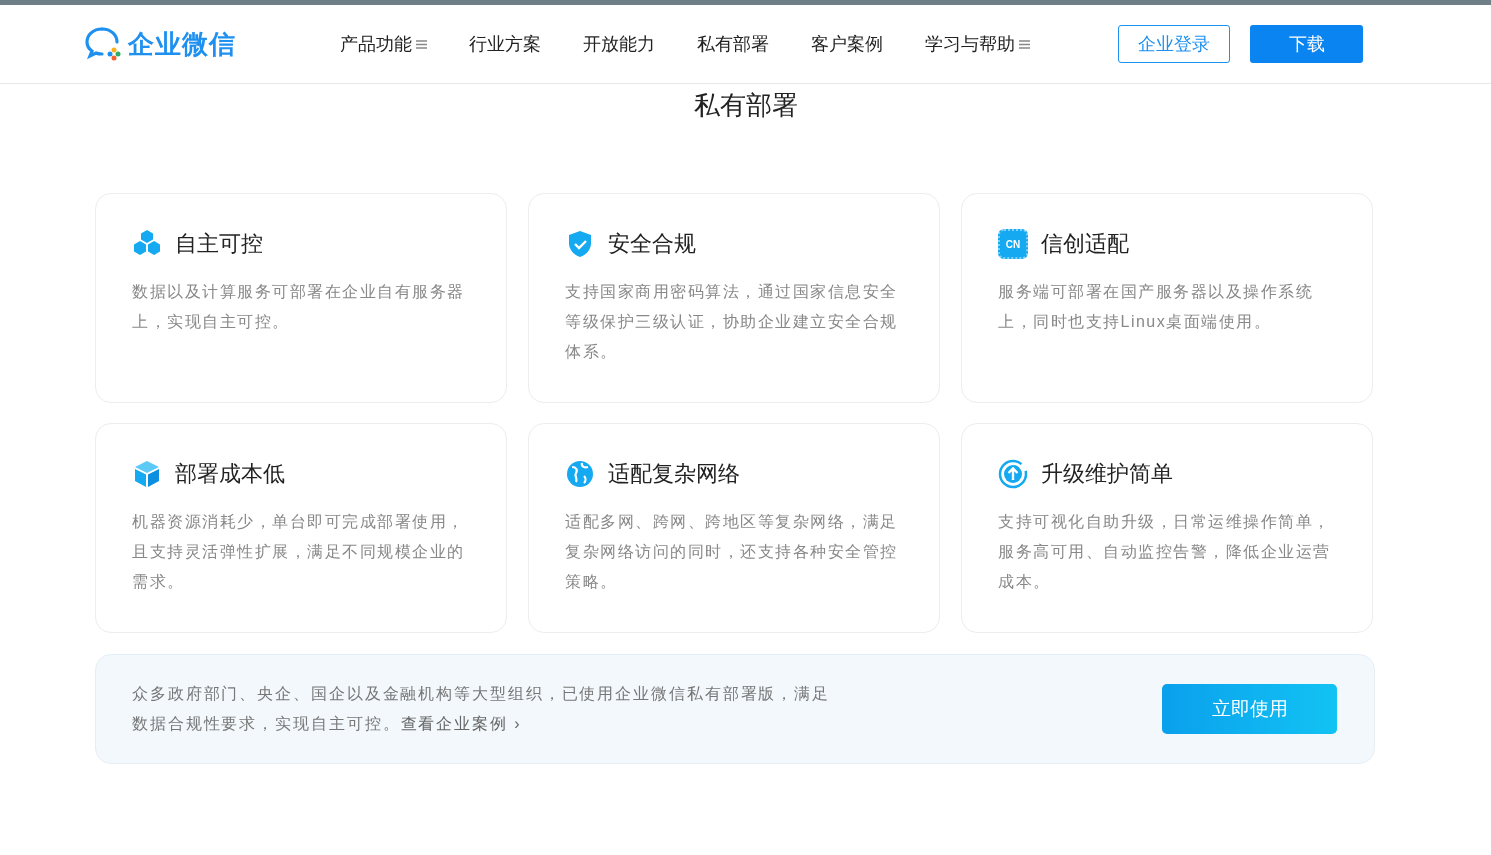 The width and height of the screenshot is (1491, 855). What do you see at coordinates (1107, 474) in the screenshot?
I see `card-title: 升级维护简单` at bounding box center [1107, 474].